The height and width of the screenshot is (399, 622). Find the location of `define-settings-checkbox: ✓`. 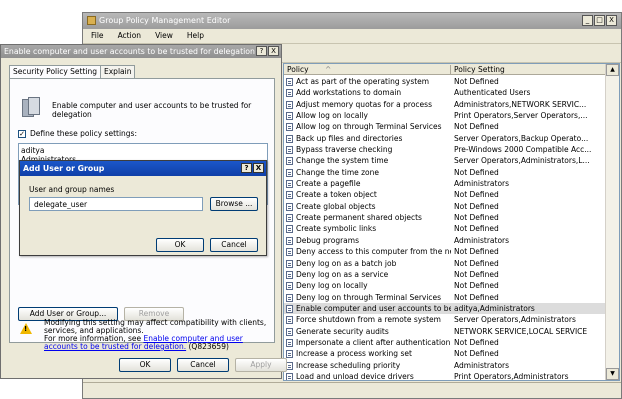

define-settings-checkbox: ✓ is located at coordinates (22, 133).